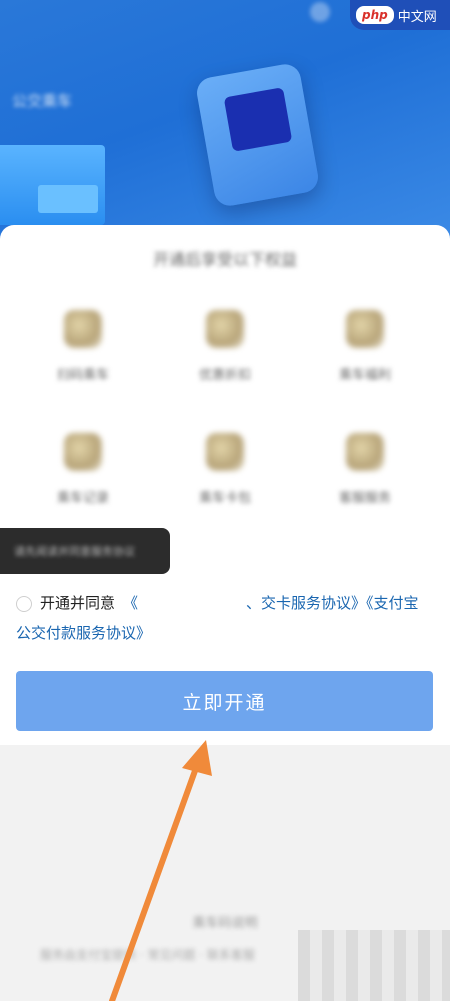 The height and width of the screenshot is (1001, 450). Describe the element at coordinates (74, 551) in the screenshot. I see `tooltip-text: 请先阅读并同意服务协议` at that location.